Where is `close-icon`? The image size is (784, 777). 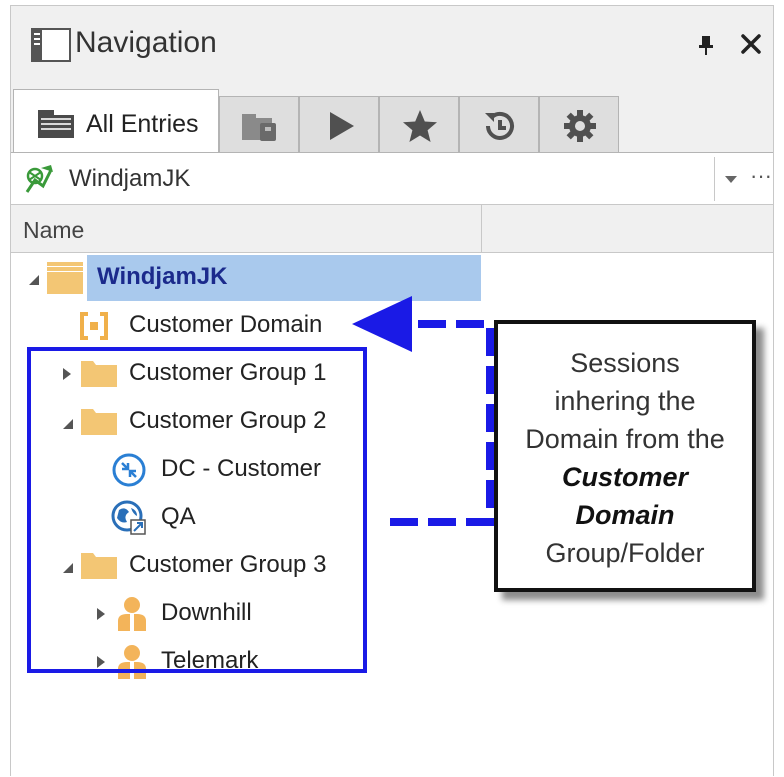 close-icon is located at coordinates (751, 44).